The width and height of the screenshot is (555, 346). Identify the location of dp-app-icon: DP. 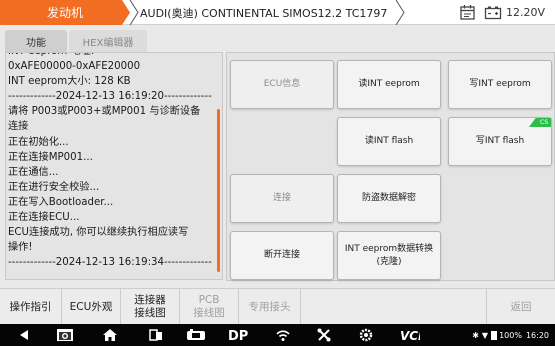
(238, 335).